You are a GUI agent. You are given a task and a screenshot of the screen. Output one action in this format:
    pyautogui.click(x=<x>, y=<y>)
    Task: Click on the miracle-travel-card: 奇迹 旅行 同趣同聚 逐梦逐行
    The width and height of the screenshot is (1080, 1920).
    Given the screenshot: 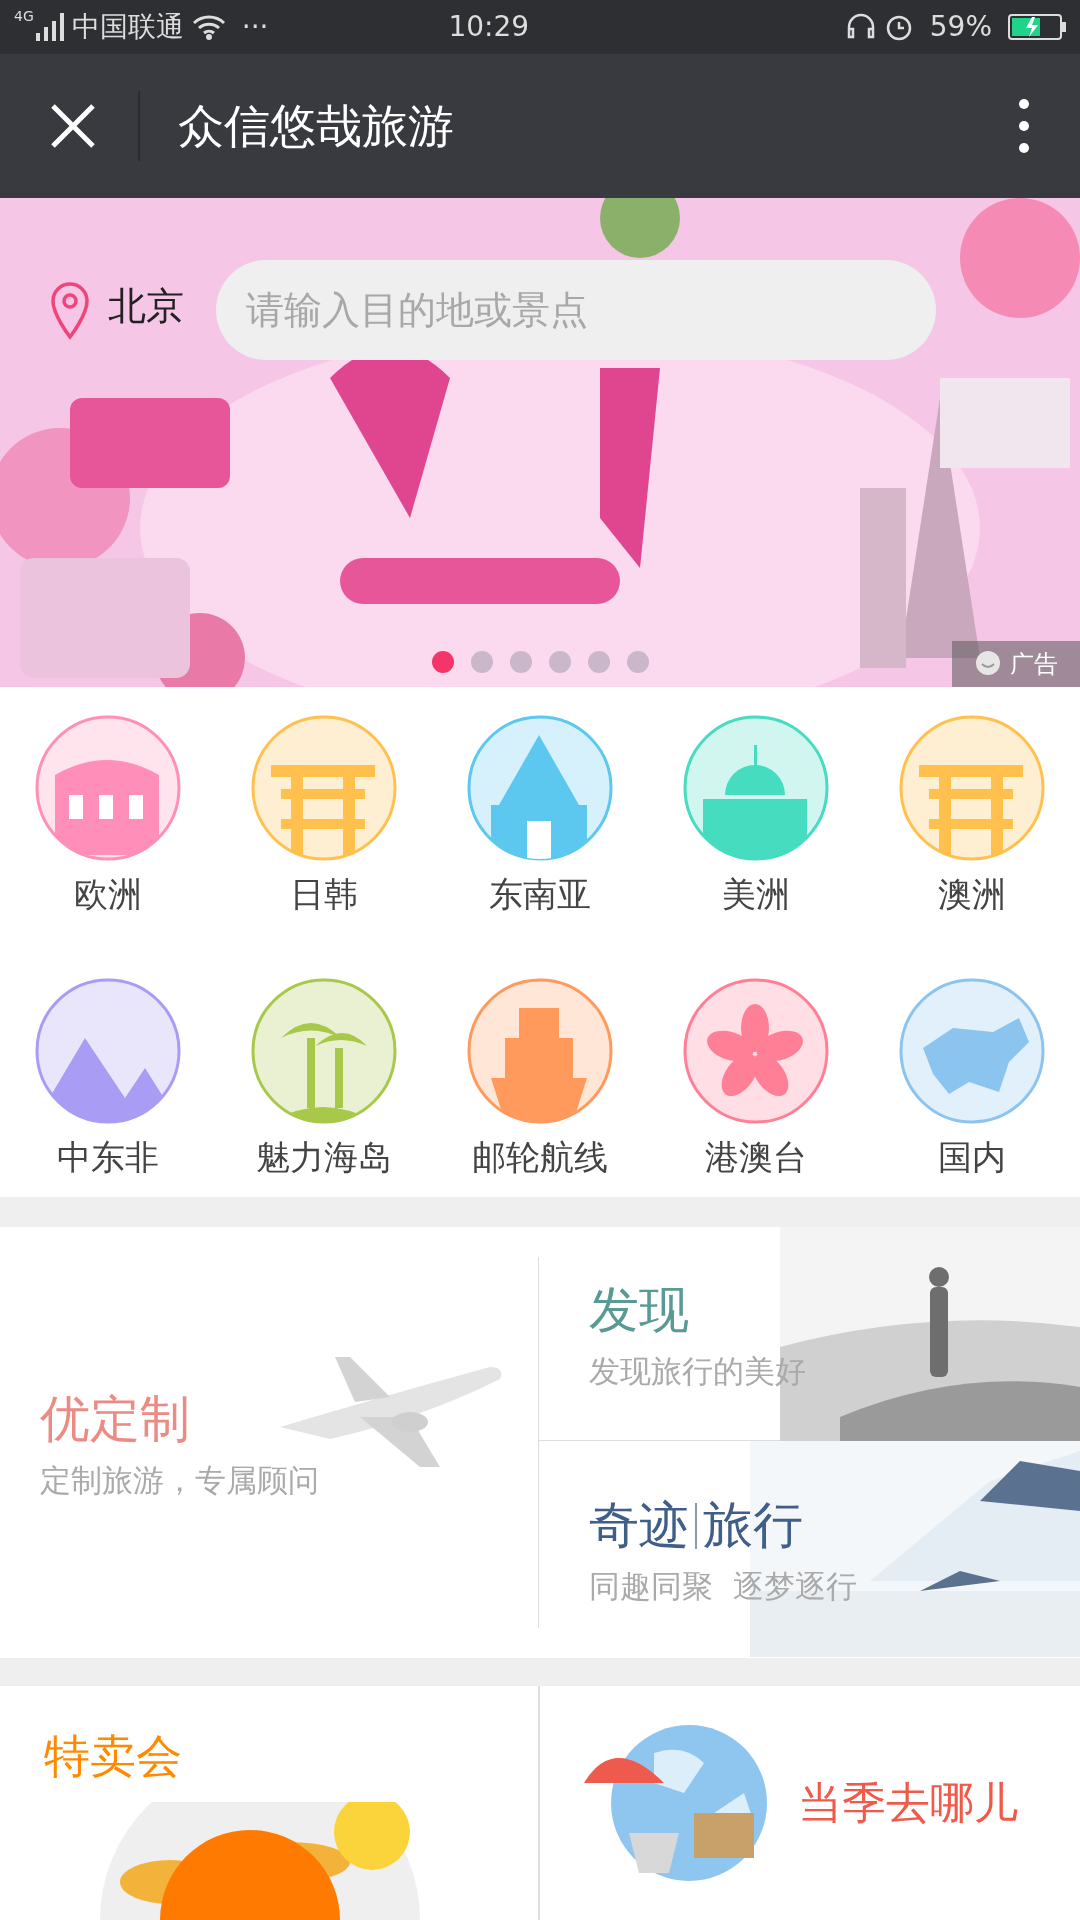 What is the action you would take?
    pyautogui.click(x=809, y=1549)
    